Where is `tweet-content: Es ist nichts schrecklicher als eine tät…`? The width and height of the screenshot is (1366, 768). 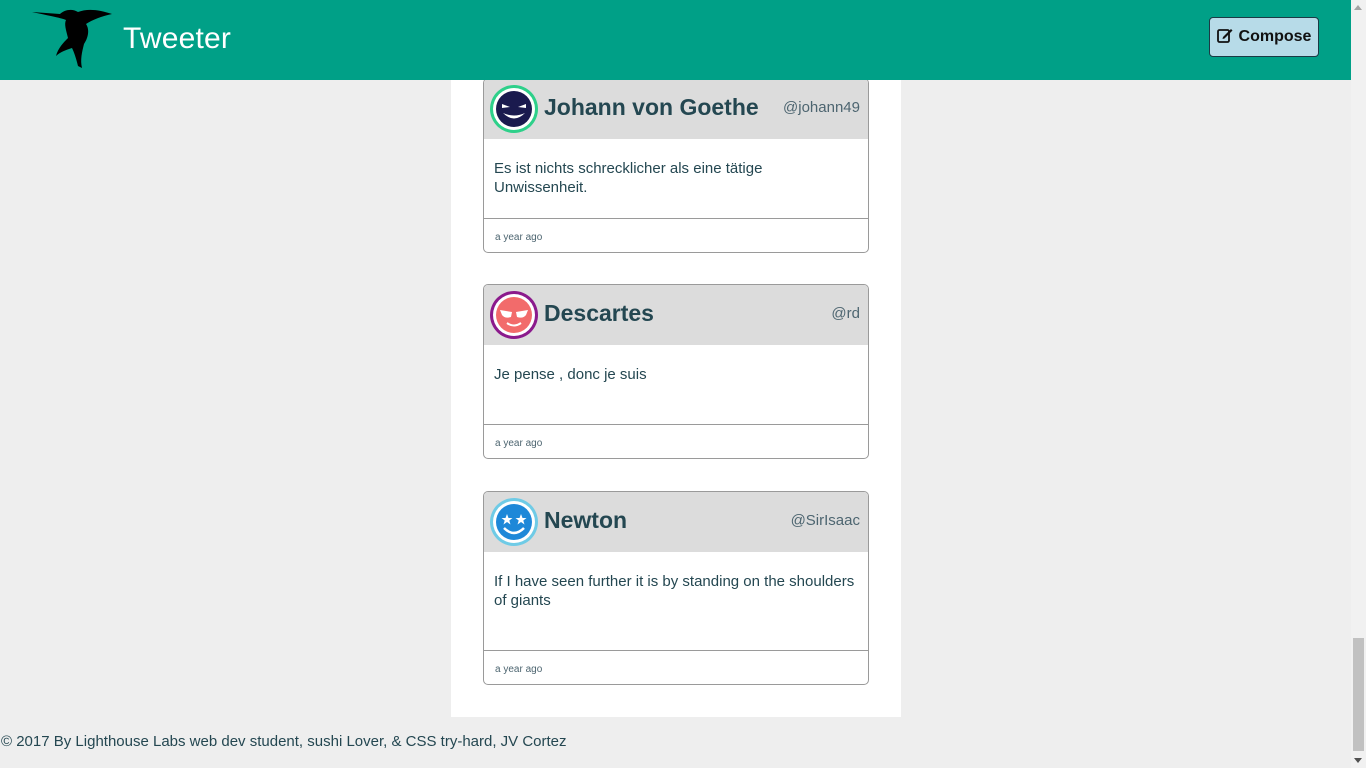
tweet-content: Es ist nichts schrecklicher als eine tät… is located at coordinates (676, 179).